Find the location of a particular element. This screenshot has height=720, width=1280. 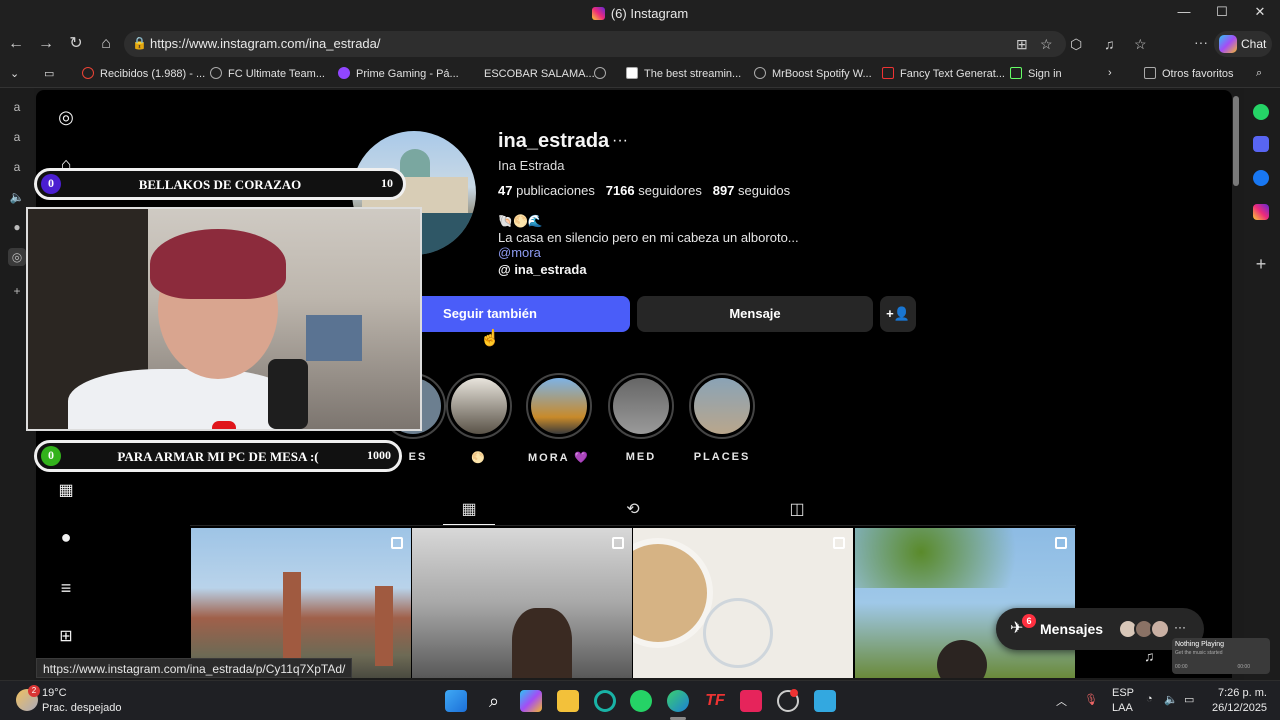

tiktok-studio-icon: TF is located at coordinates (715, 701).